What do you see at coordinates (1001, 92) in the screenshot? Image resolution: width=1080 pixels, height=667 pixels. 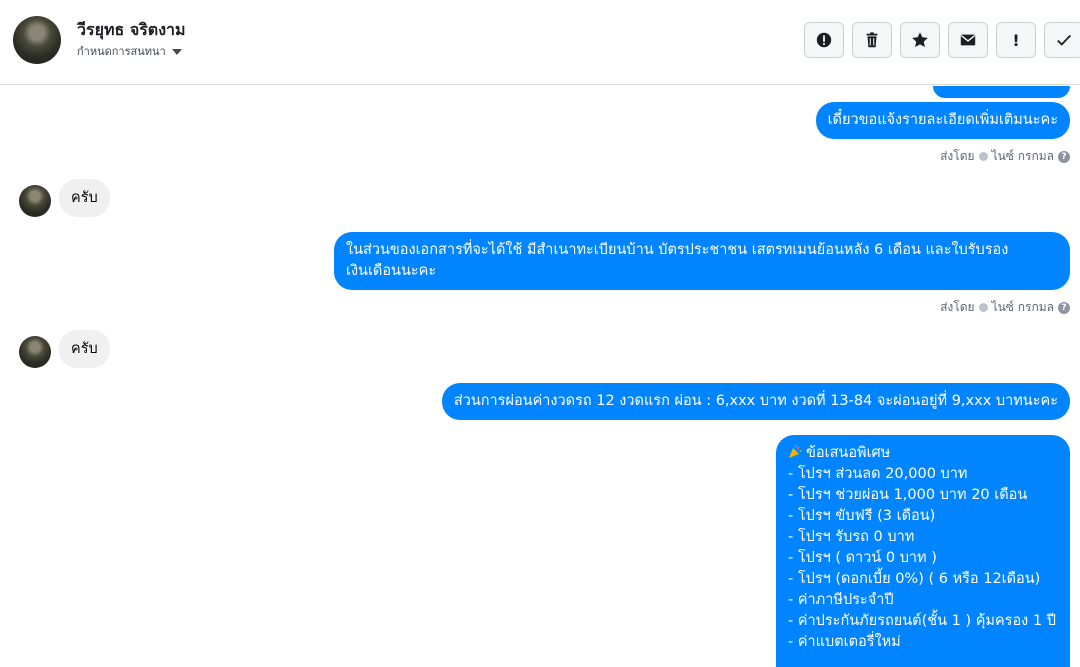 I see `message-bubble-cropped` at bounding box center [1001, 92].